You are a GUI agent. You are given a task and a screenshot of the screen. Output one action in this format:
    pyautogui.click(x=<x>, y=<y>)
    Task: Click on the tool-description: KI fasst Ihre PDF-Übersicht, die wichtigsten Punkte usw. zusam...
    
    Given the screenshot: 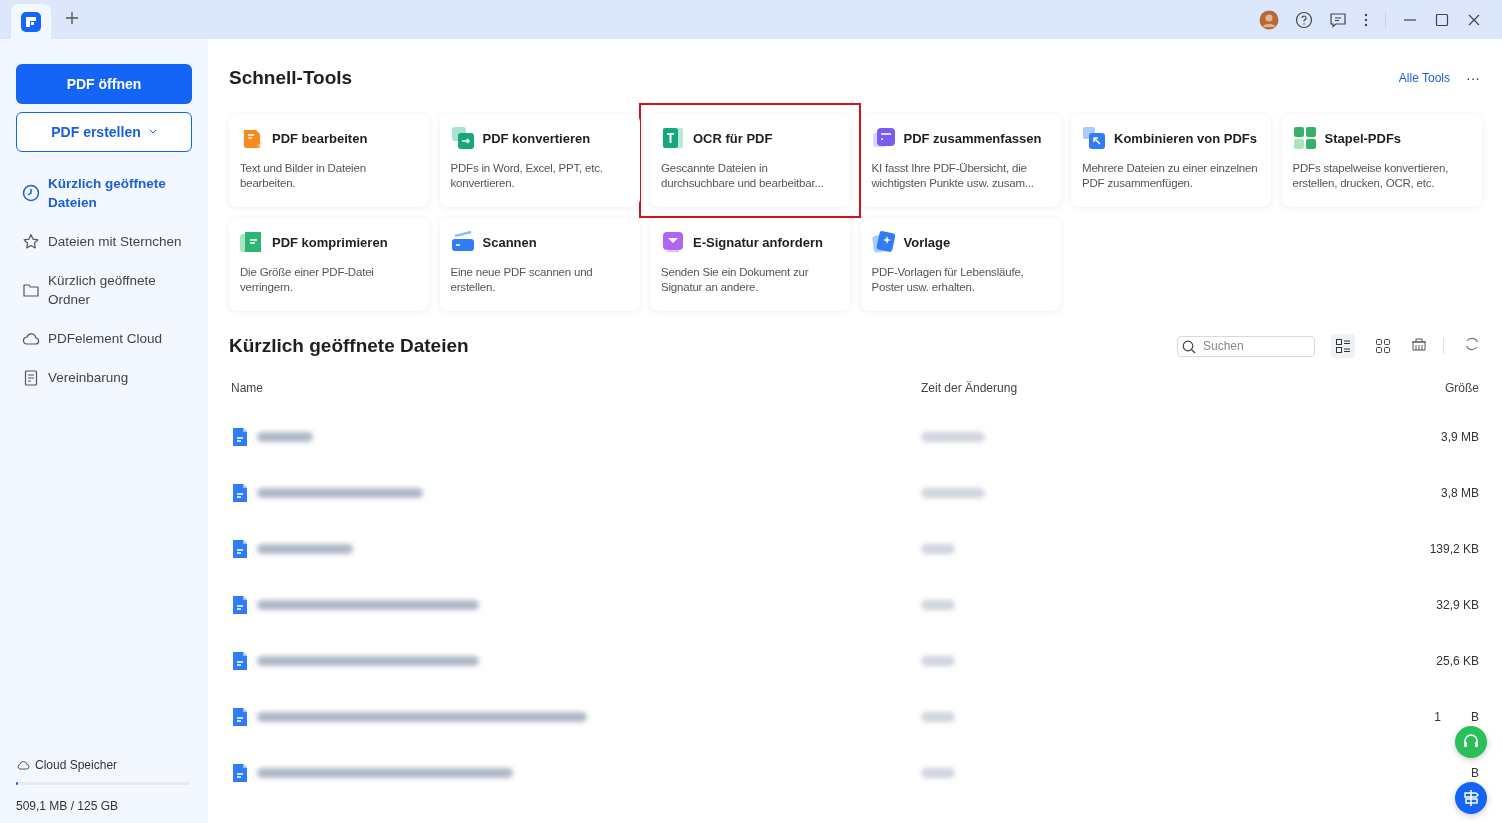 What is the action you would take?
    pyautogui.click(x=953, y=176)
    